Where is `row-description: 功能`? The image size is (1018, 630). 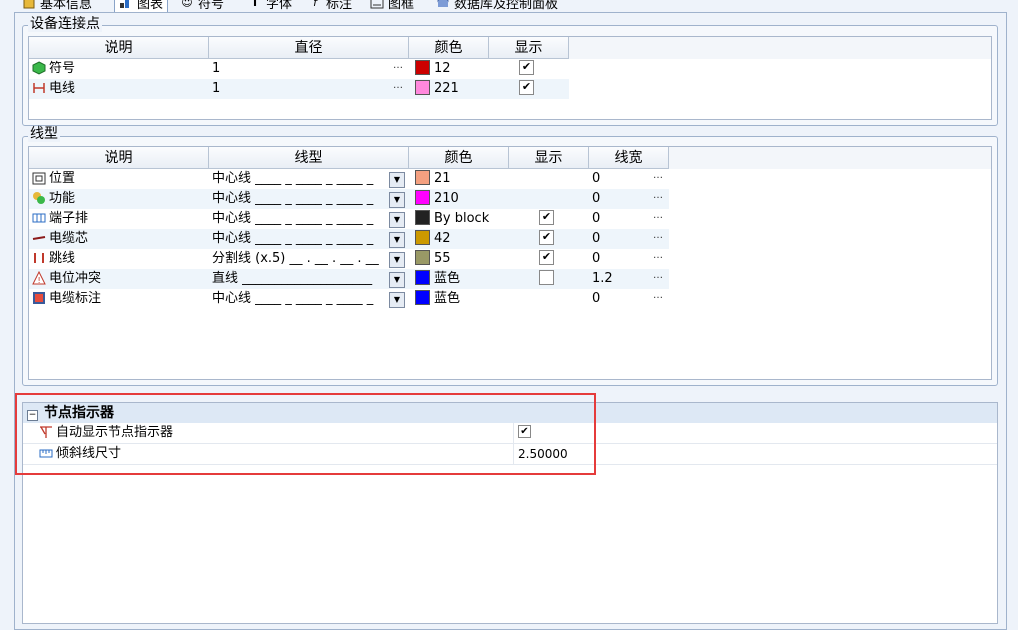
row-description: 功能 is located at coordinates (119, 199).